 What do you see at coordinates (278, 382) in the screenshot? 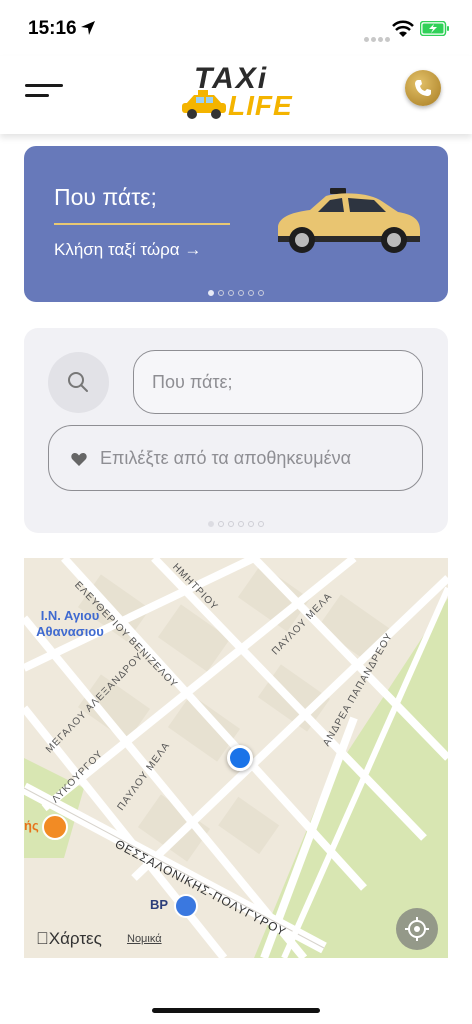
I see `destination-input: Που πάτε;` at bounding box center [278, 382].